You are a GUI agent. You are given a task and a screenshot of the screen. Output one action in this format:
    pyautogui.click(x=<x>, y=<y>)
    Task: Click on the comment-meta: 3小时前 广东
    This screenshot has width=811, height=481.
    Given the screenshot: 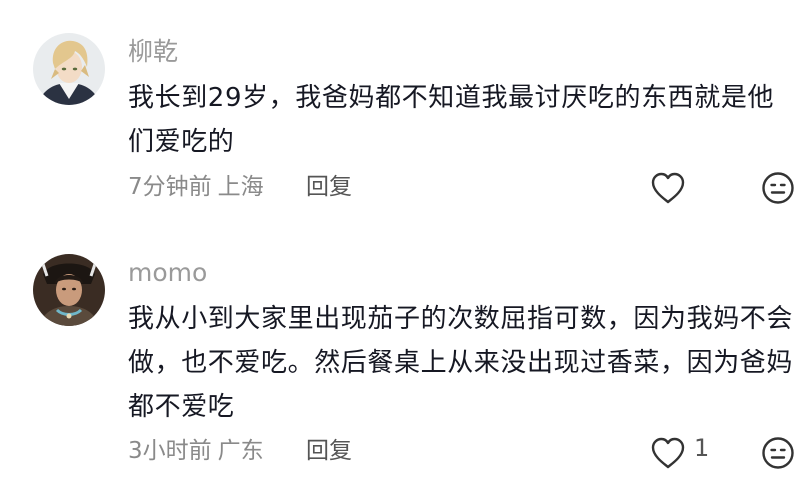 What is the action you would take?
    pyautogui.click(x=196, y=451)
    